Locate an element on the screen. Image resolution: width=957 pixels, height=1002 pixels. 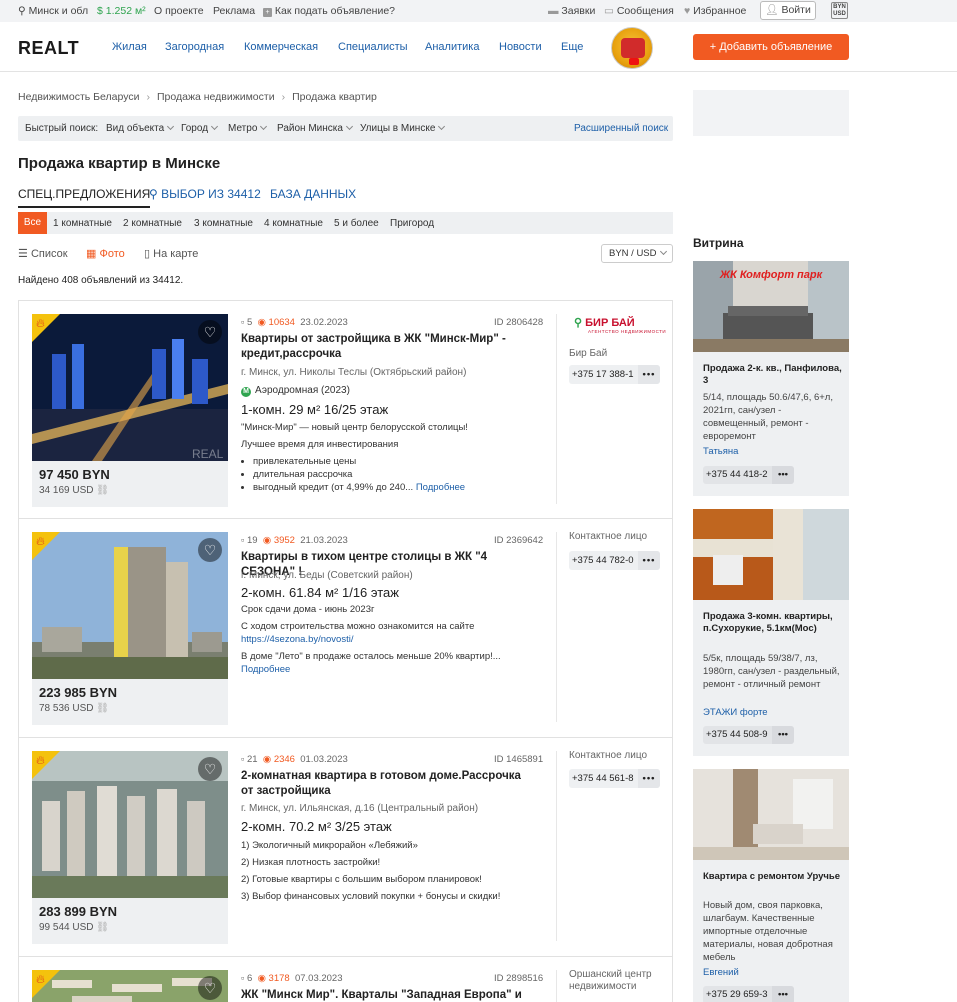
vitrina-agent: ЭТАЖИ форте is located at coordinates (735, 712).